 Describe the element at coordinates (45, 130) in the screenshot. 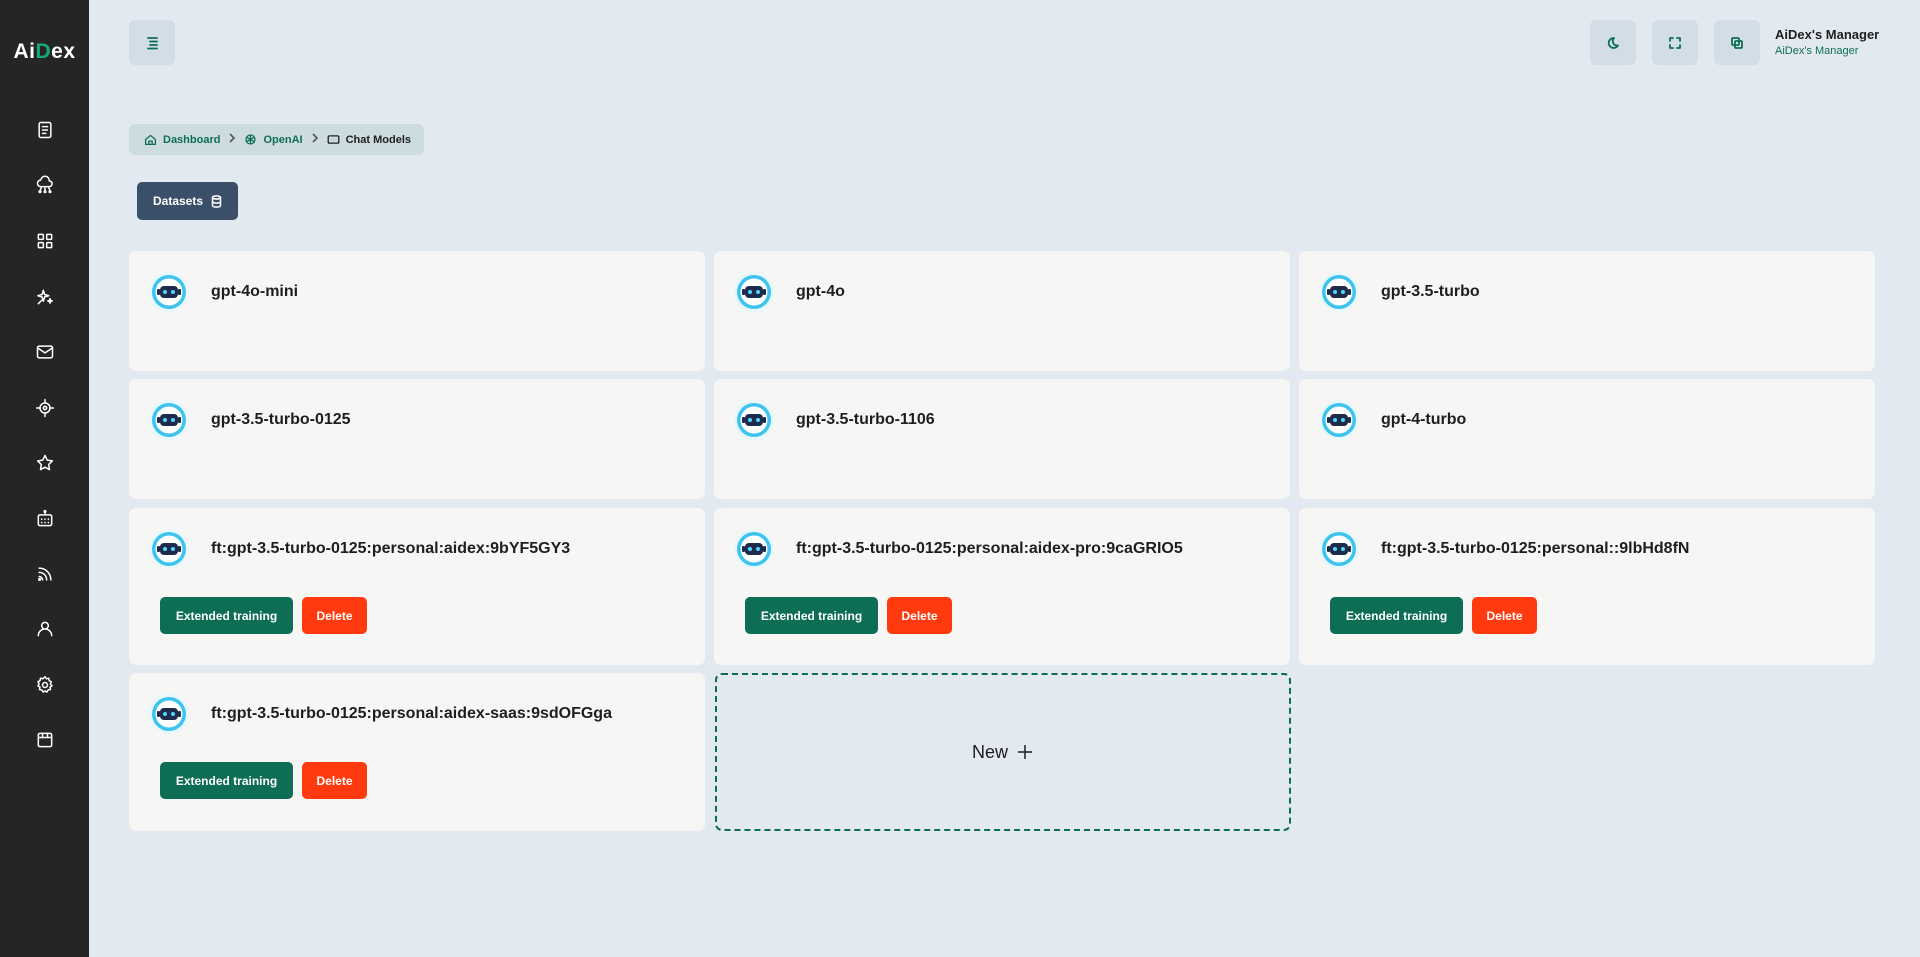

I see `document-icon` at that location.